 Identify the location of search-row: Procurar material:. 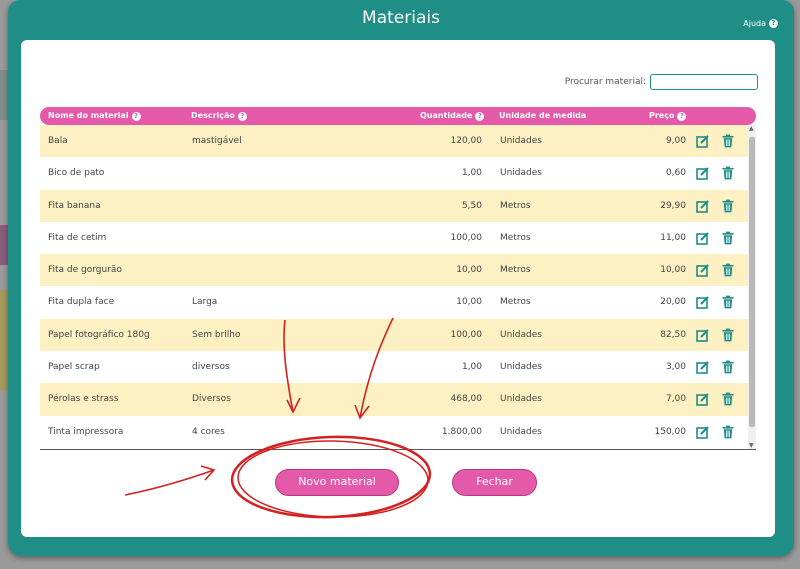
(661, 82).